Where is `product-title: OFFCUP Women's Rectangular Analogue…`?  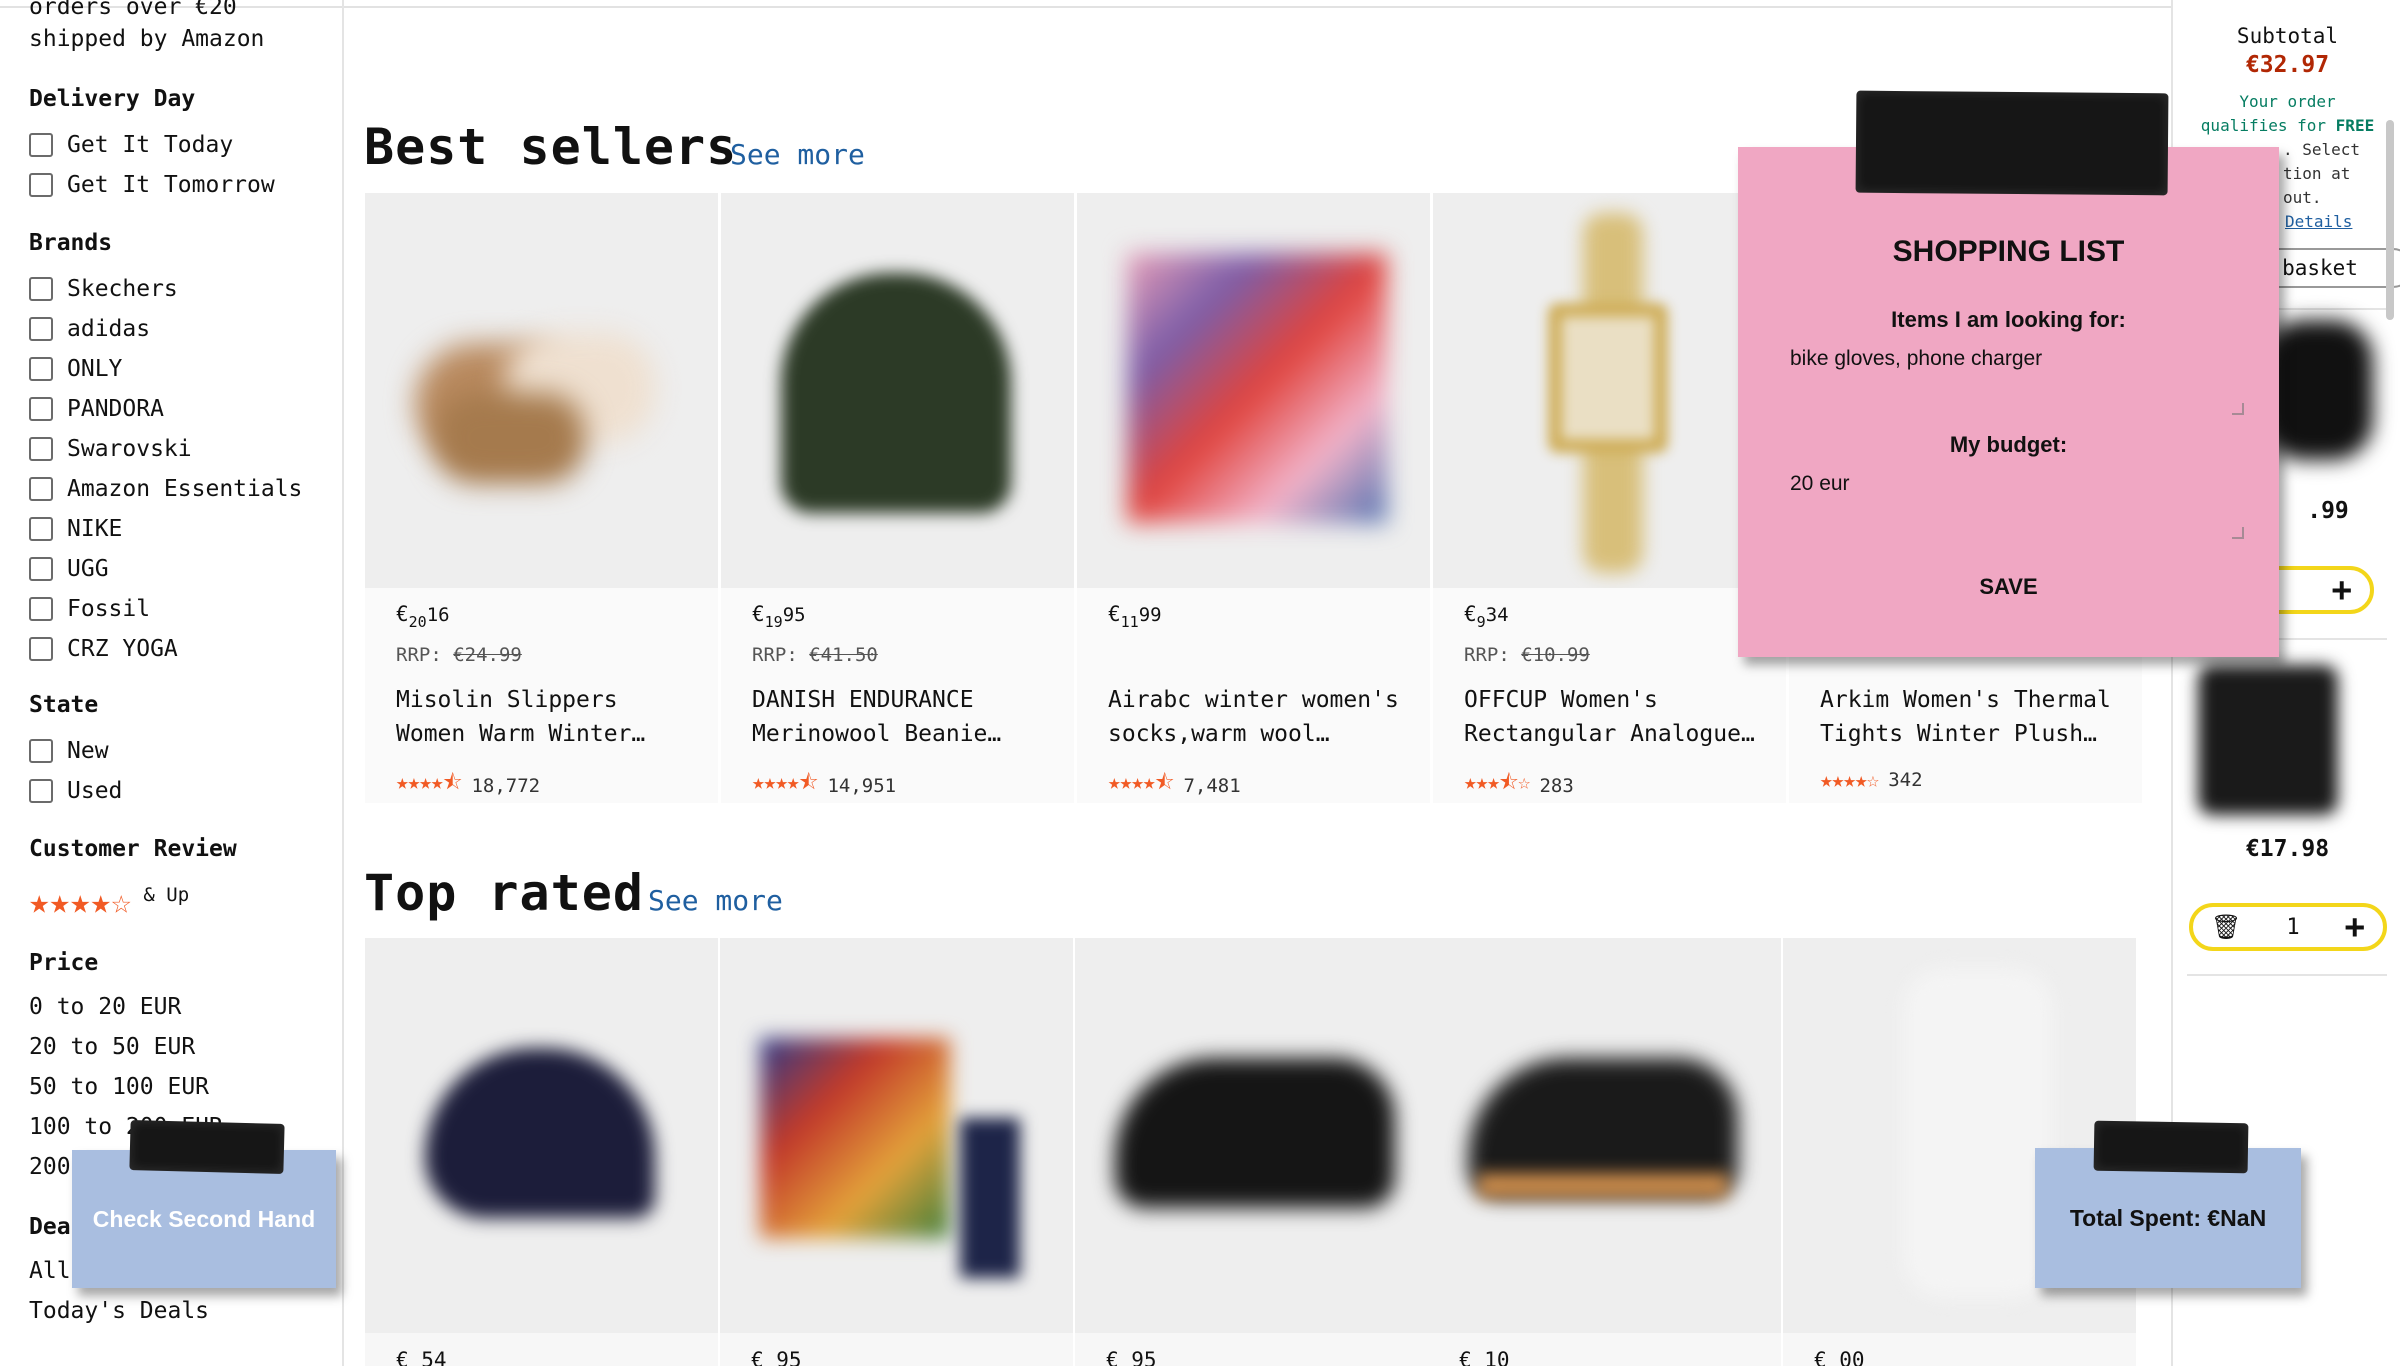 product-title: OFFCUP Women's Rectangular Analogue… is located at coordinates (1614, 717).